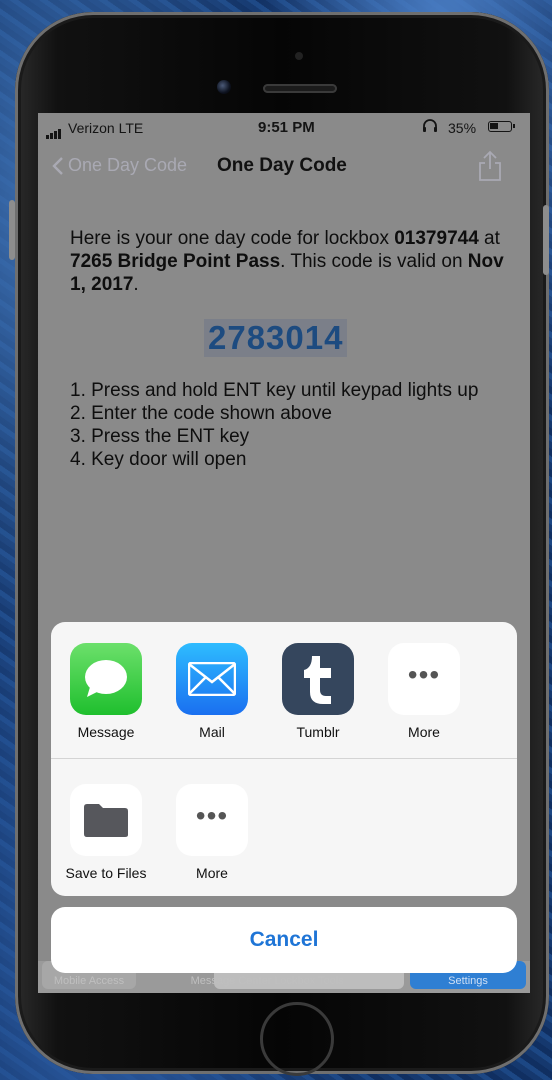  Describe the element at coordinates (57, 165) in the screenshot. I see `chevron-left-icon` at that location.